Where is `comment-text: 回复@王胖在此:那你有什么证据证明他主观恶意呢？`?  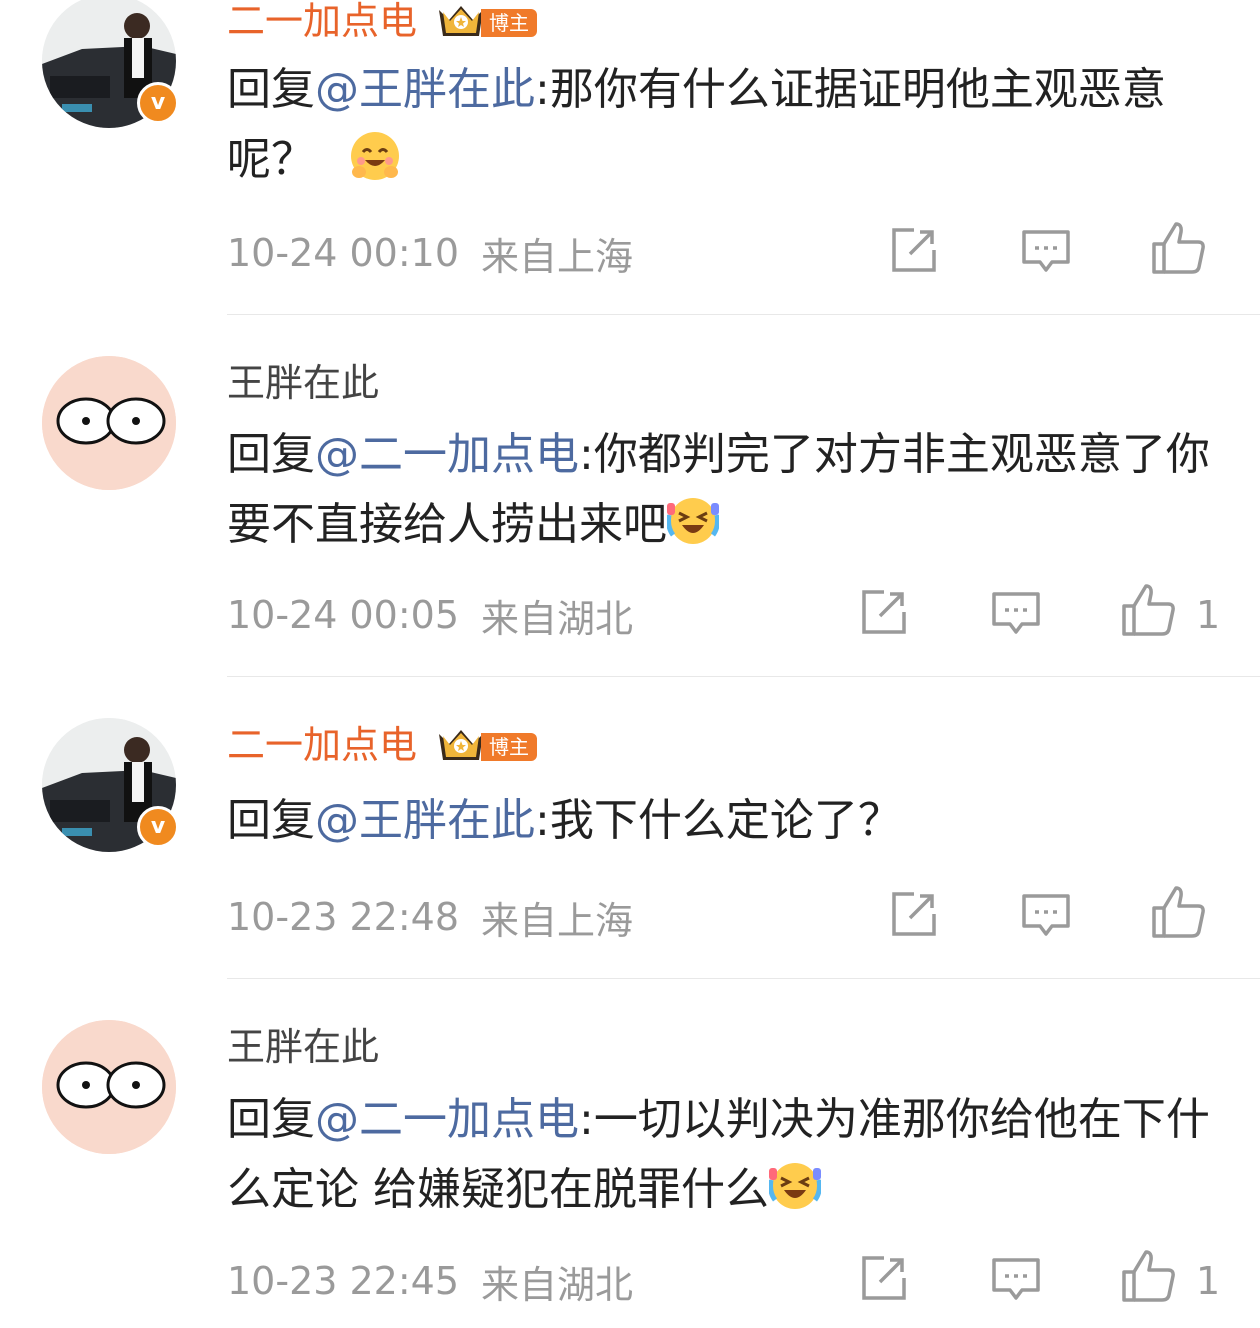 comment-text: 回复@王胖在此:那你有什么证据证明他主观恶意呢？ is located at coordinates (722, 125).